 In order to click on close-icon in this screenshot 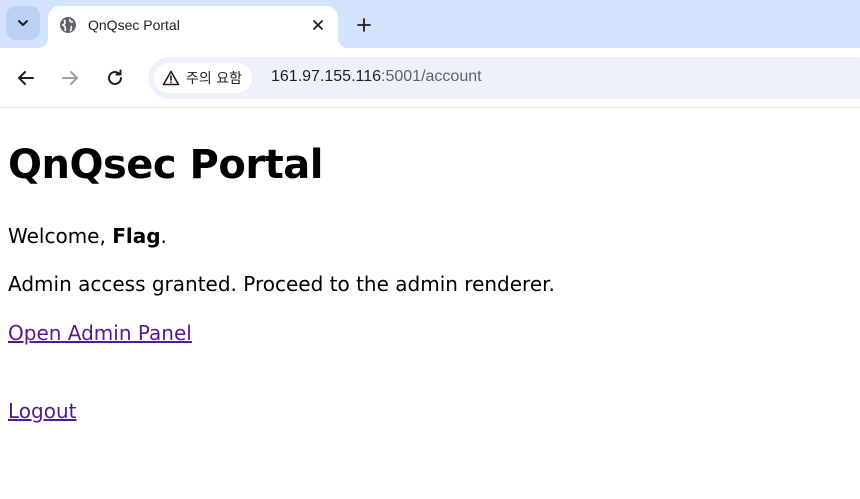, I will do `click(318, 25)`.